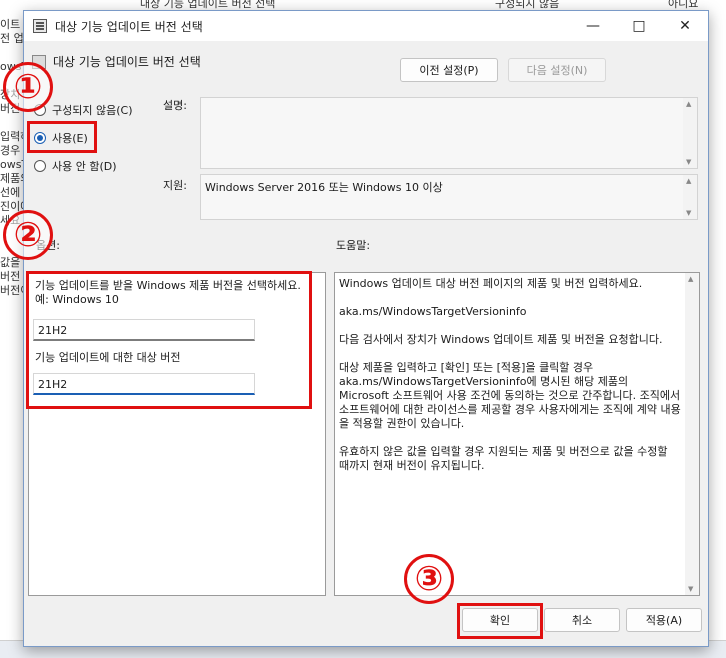 The image size is (726, 658). Describe the element at coordinates (449, 133) in the screenshot. I see `description-box: ▲ ▼` at that location.